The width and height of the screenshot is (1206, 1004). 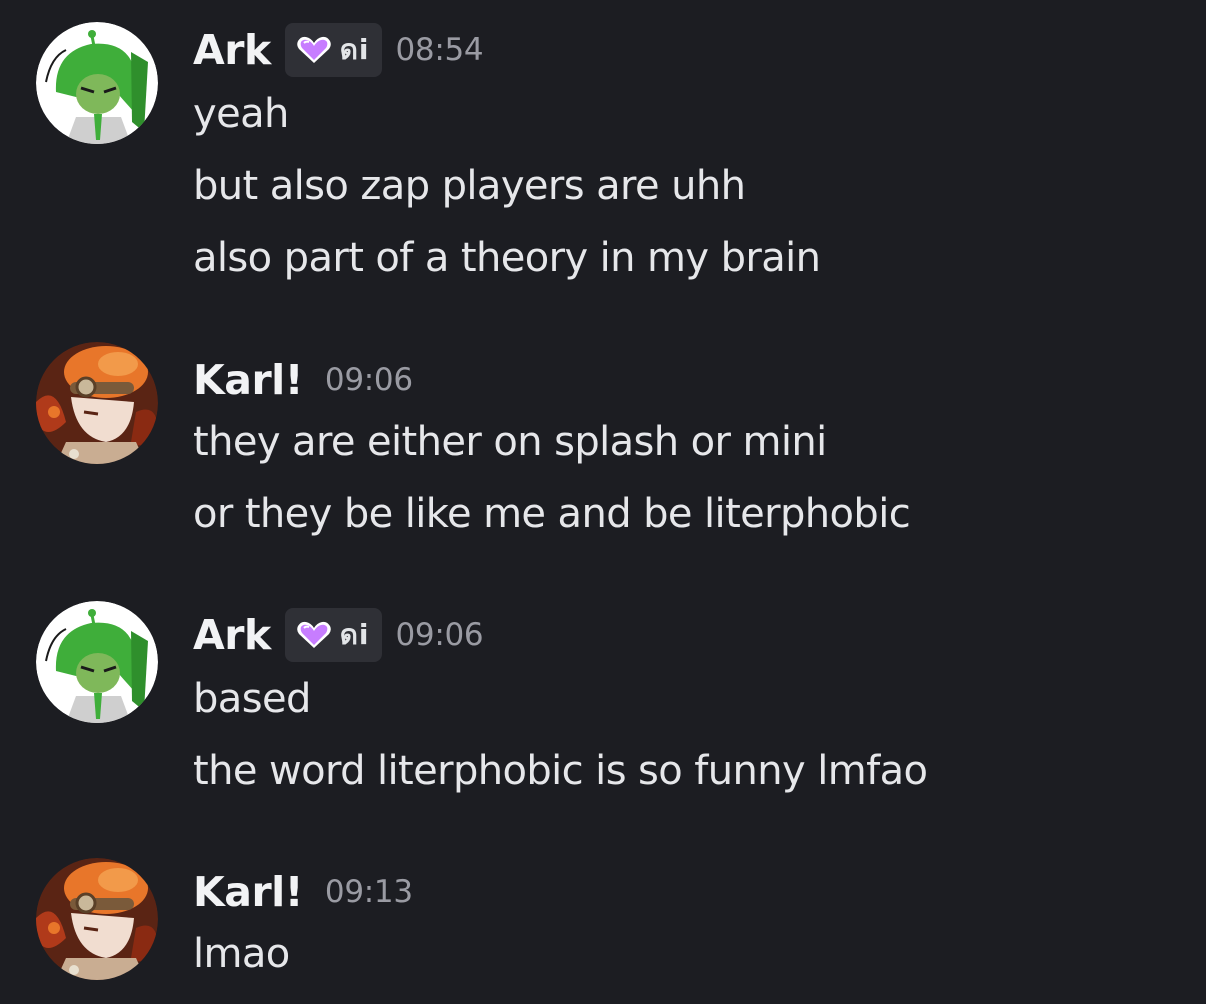 I want to click on message-header: Ark ดi 08:54, so click(x=338, y=50).